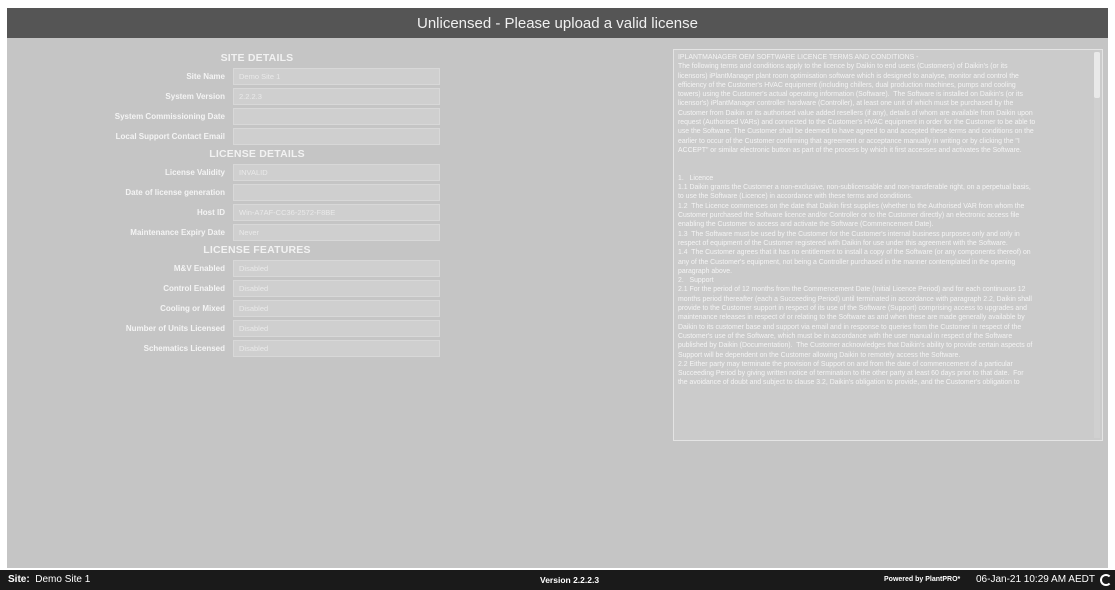 The width and height of the screenshot is (1115, 590). I want to click on site-name-row: Site Name Demo Site 1, so click(237, 76).